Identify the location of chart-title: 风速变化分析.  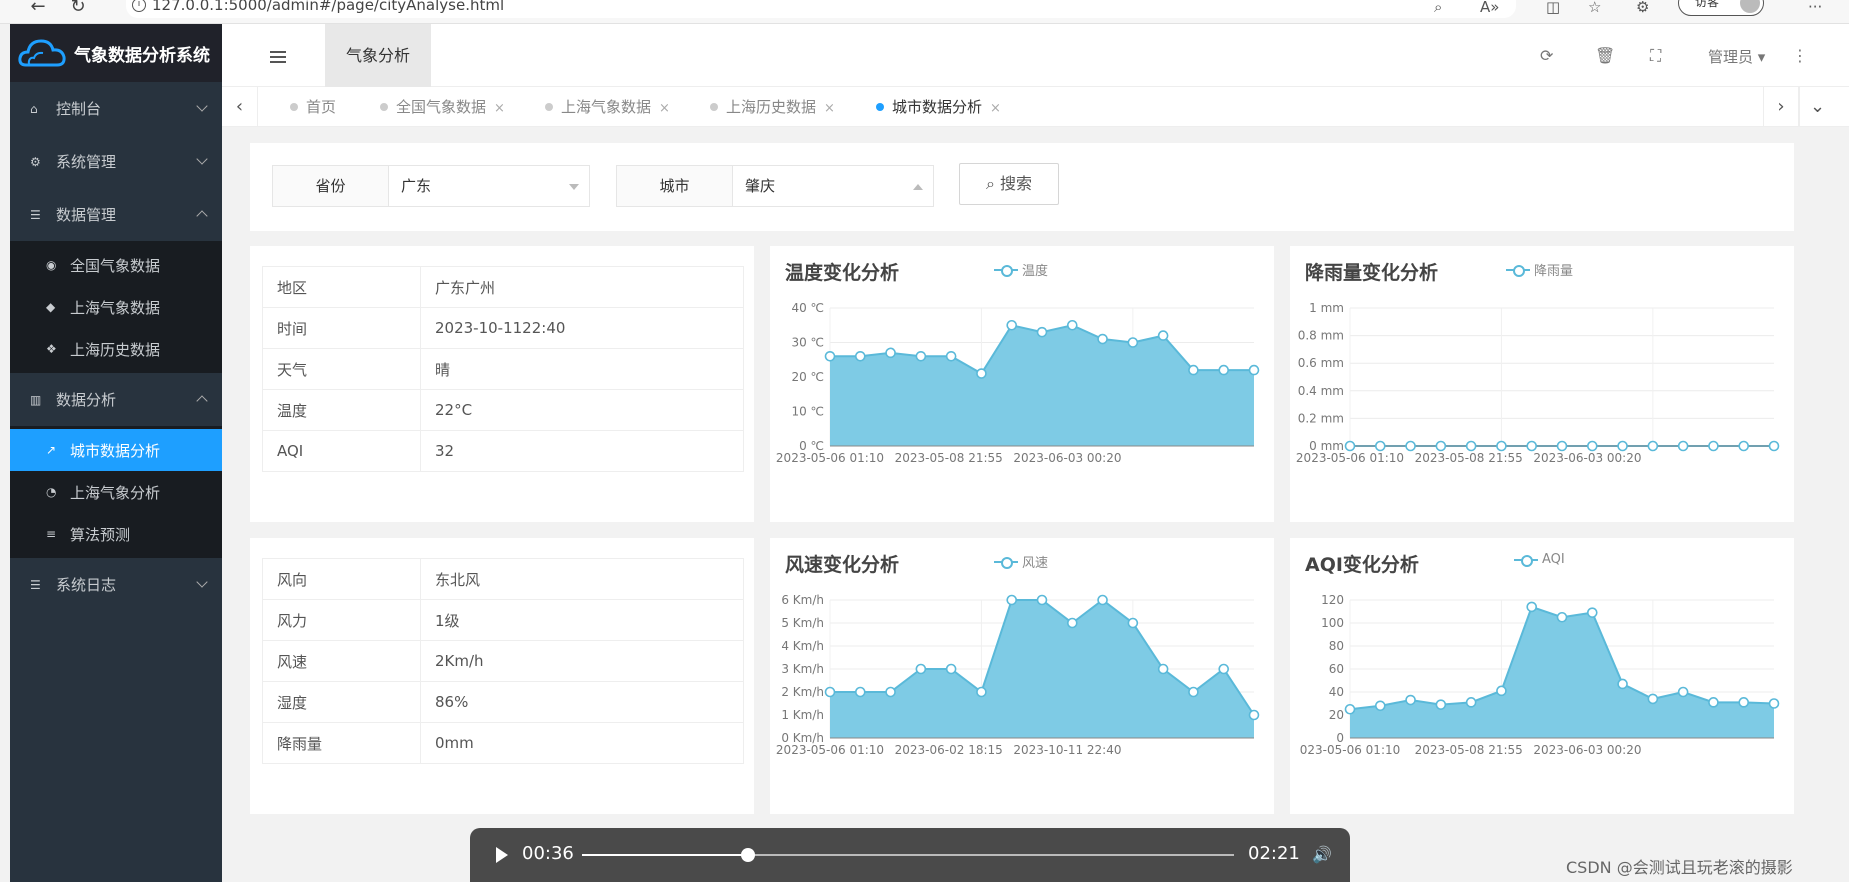
(842, 565).